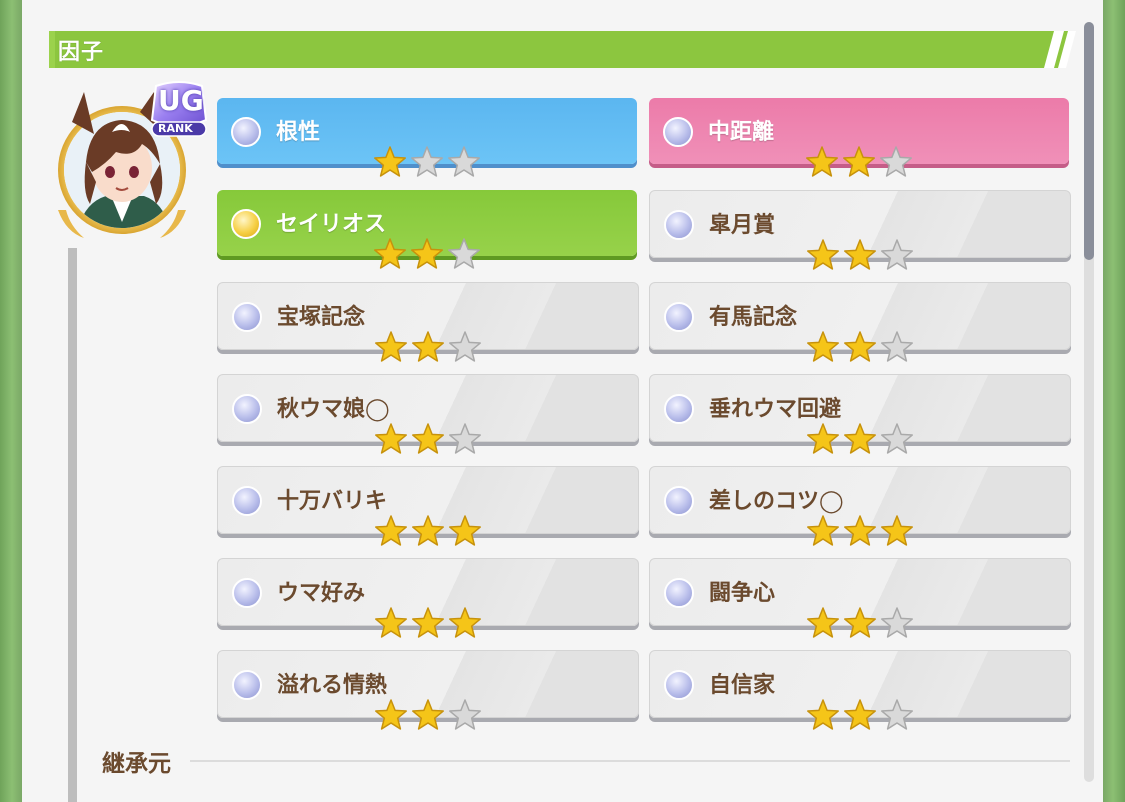 Image resolution: width=1125 pixels, height=802 pixels. Describe the element at coordinates (428, 414) in the screenshot. I see `factor-card: 秋ウマ娘◯` at that location.